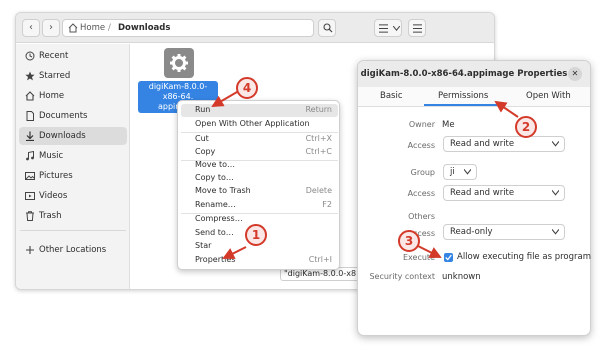  I want to click on annotation-badge-3: 3, so click(409, 241).